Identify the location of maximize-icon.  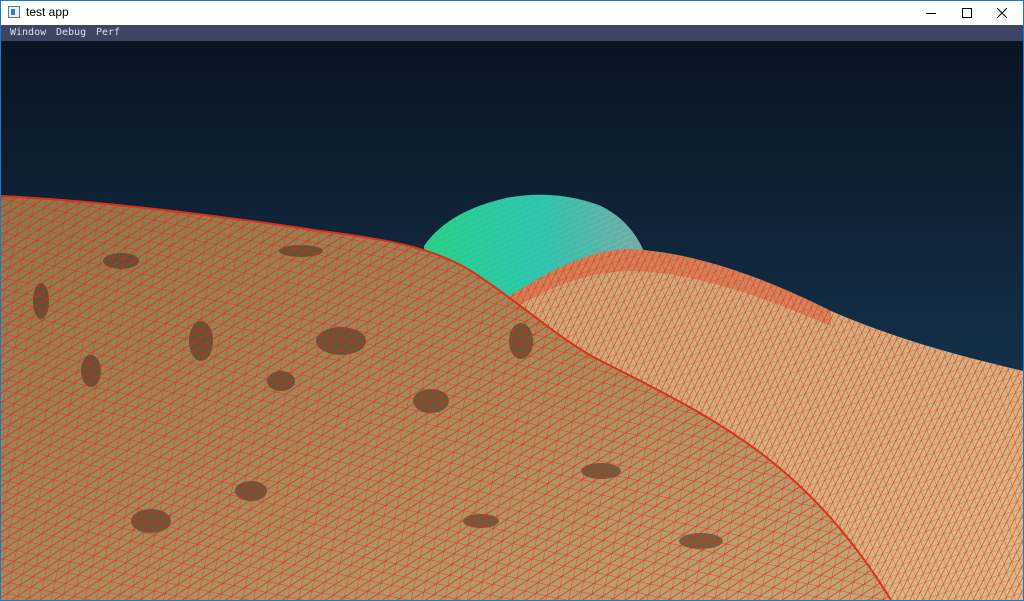
(967, 13).